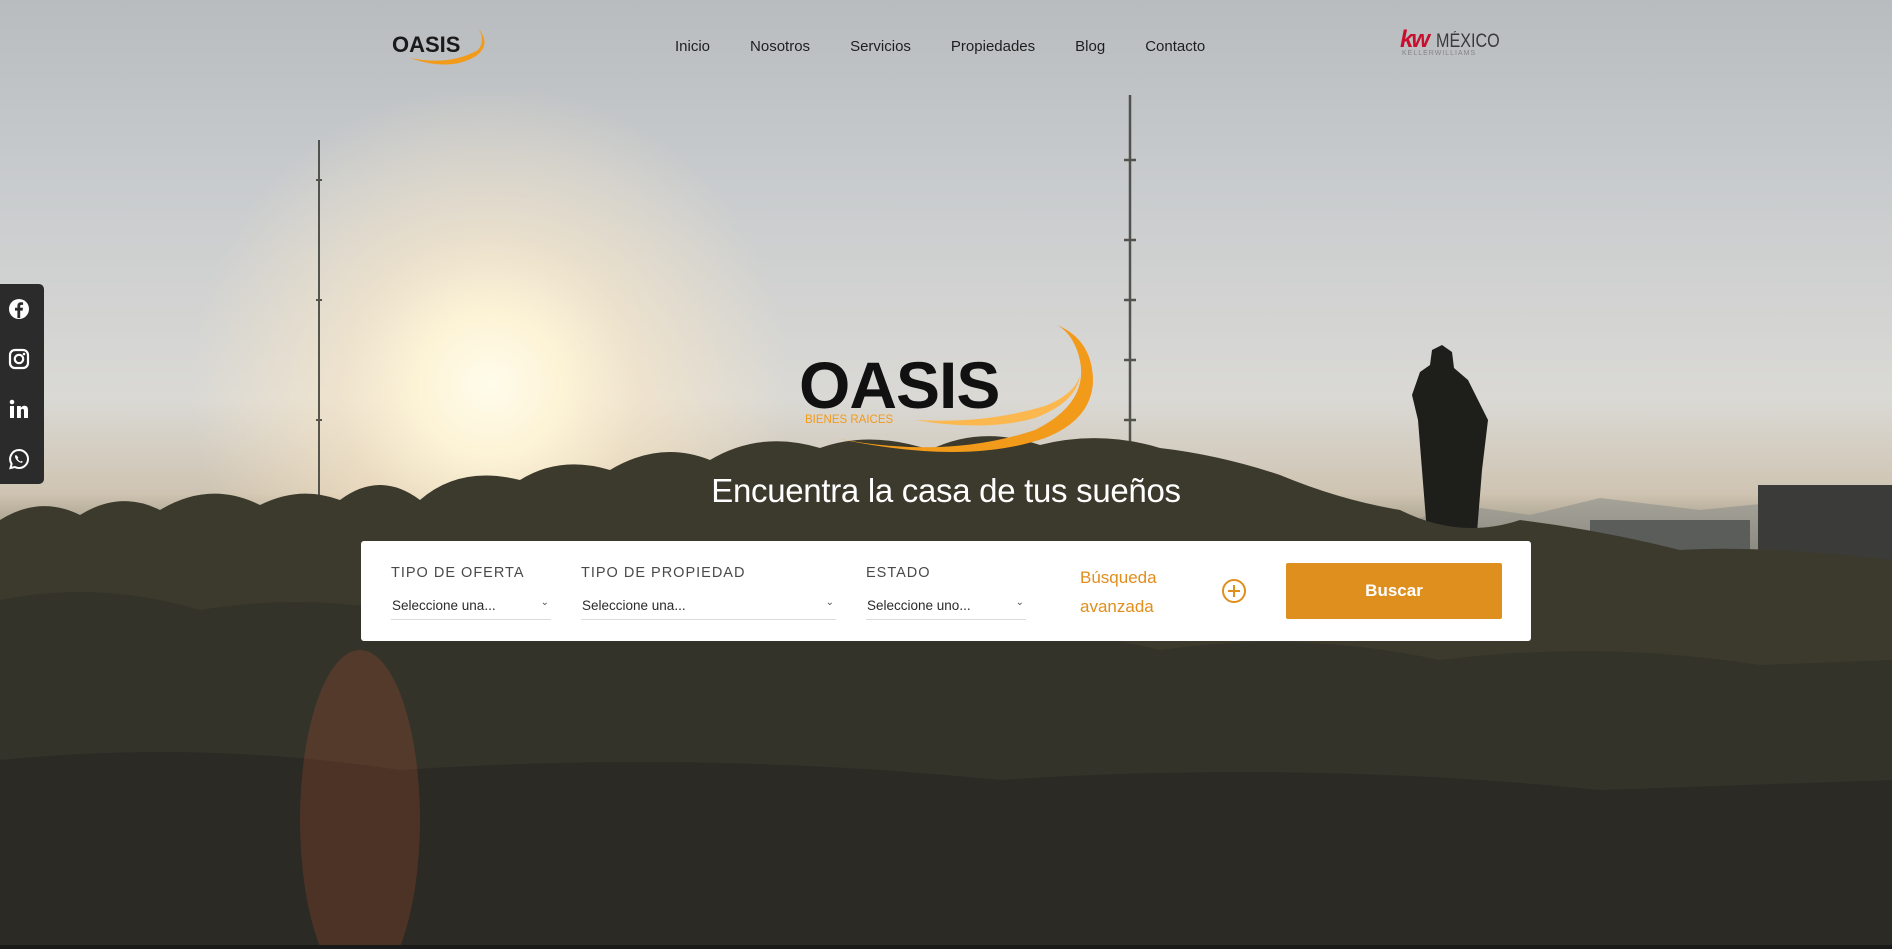 The image size is (1892, 949). What do you see at coordinates (1439, 53) in the screenshot?
I see `kw-logo-sub: KELLERWILLIAMS` at bounding box center [1439, 53].